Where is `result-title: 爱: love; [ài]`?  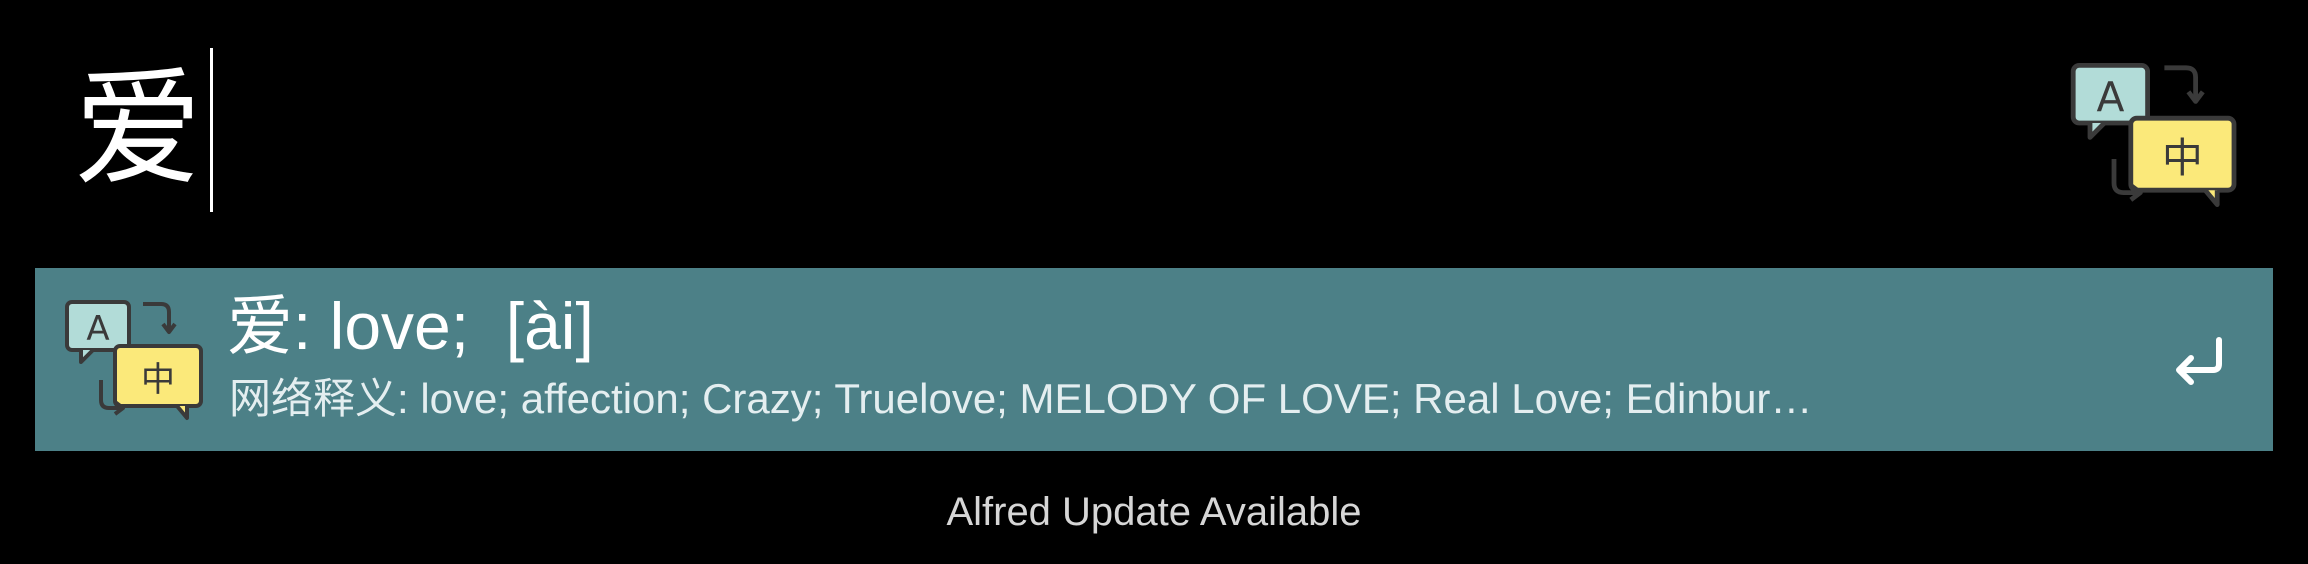 result-title: 爱: love; [ài] is located at coordinates (410, 327).